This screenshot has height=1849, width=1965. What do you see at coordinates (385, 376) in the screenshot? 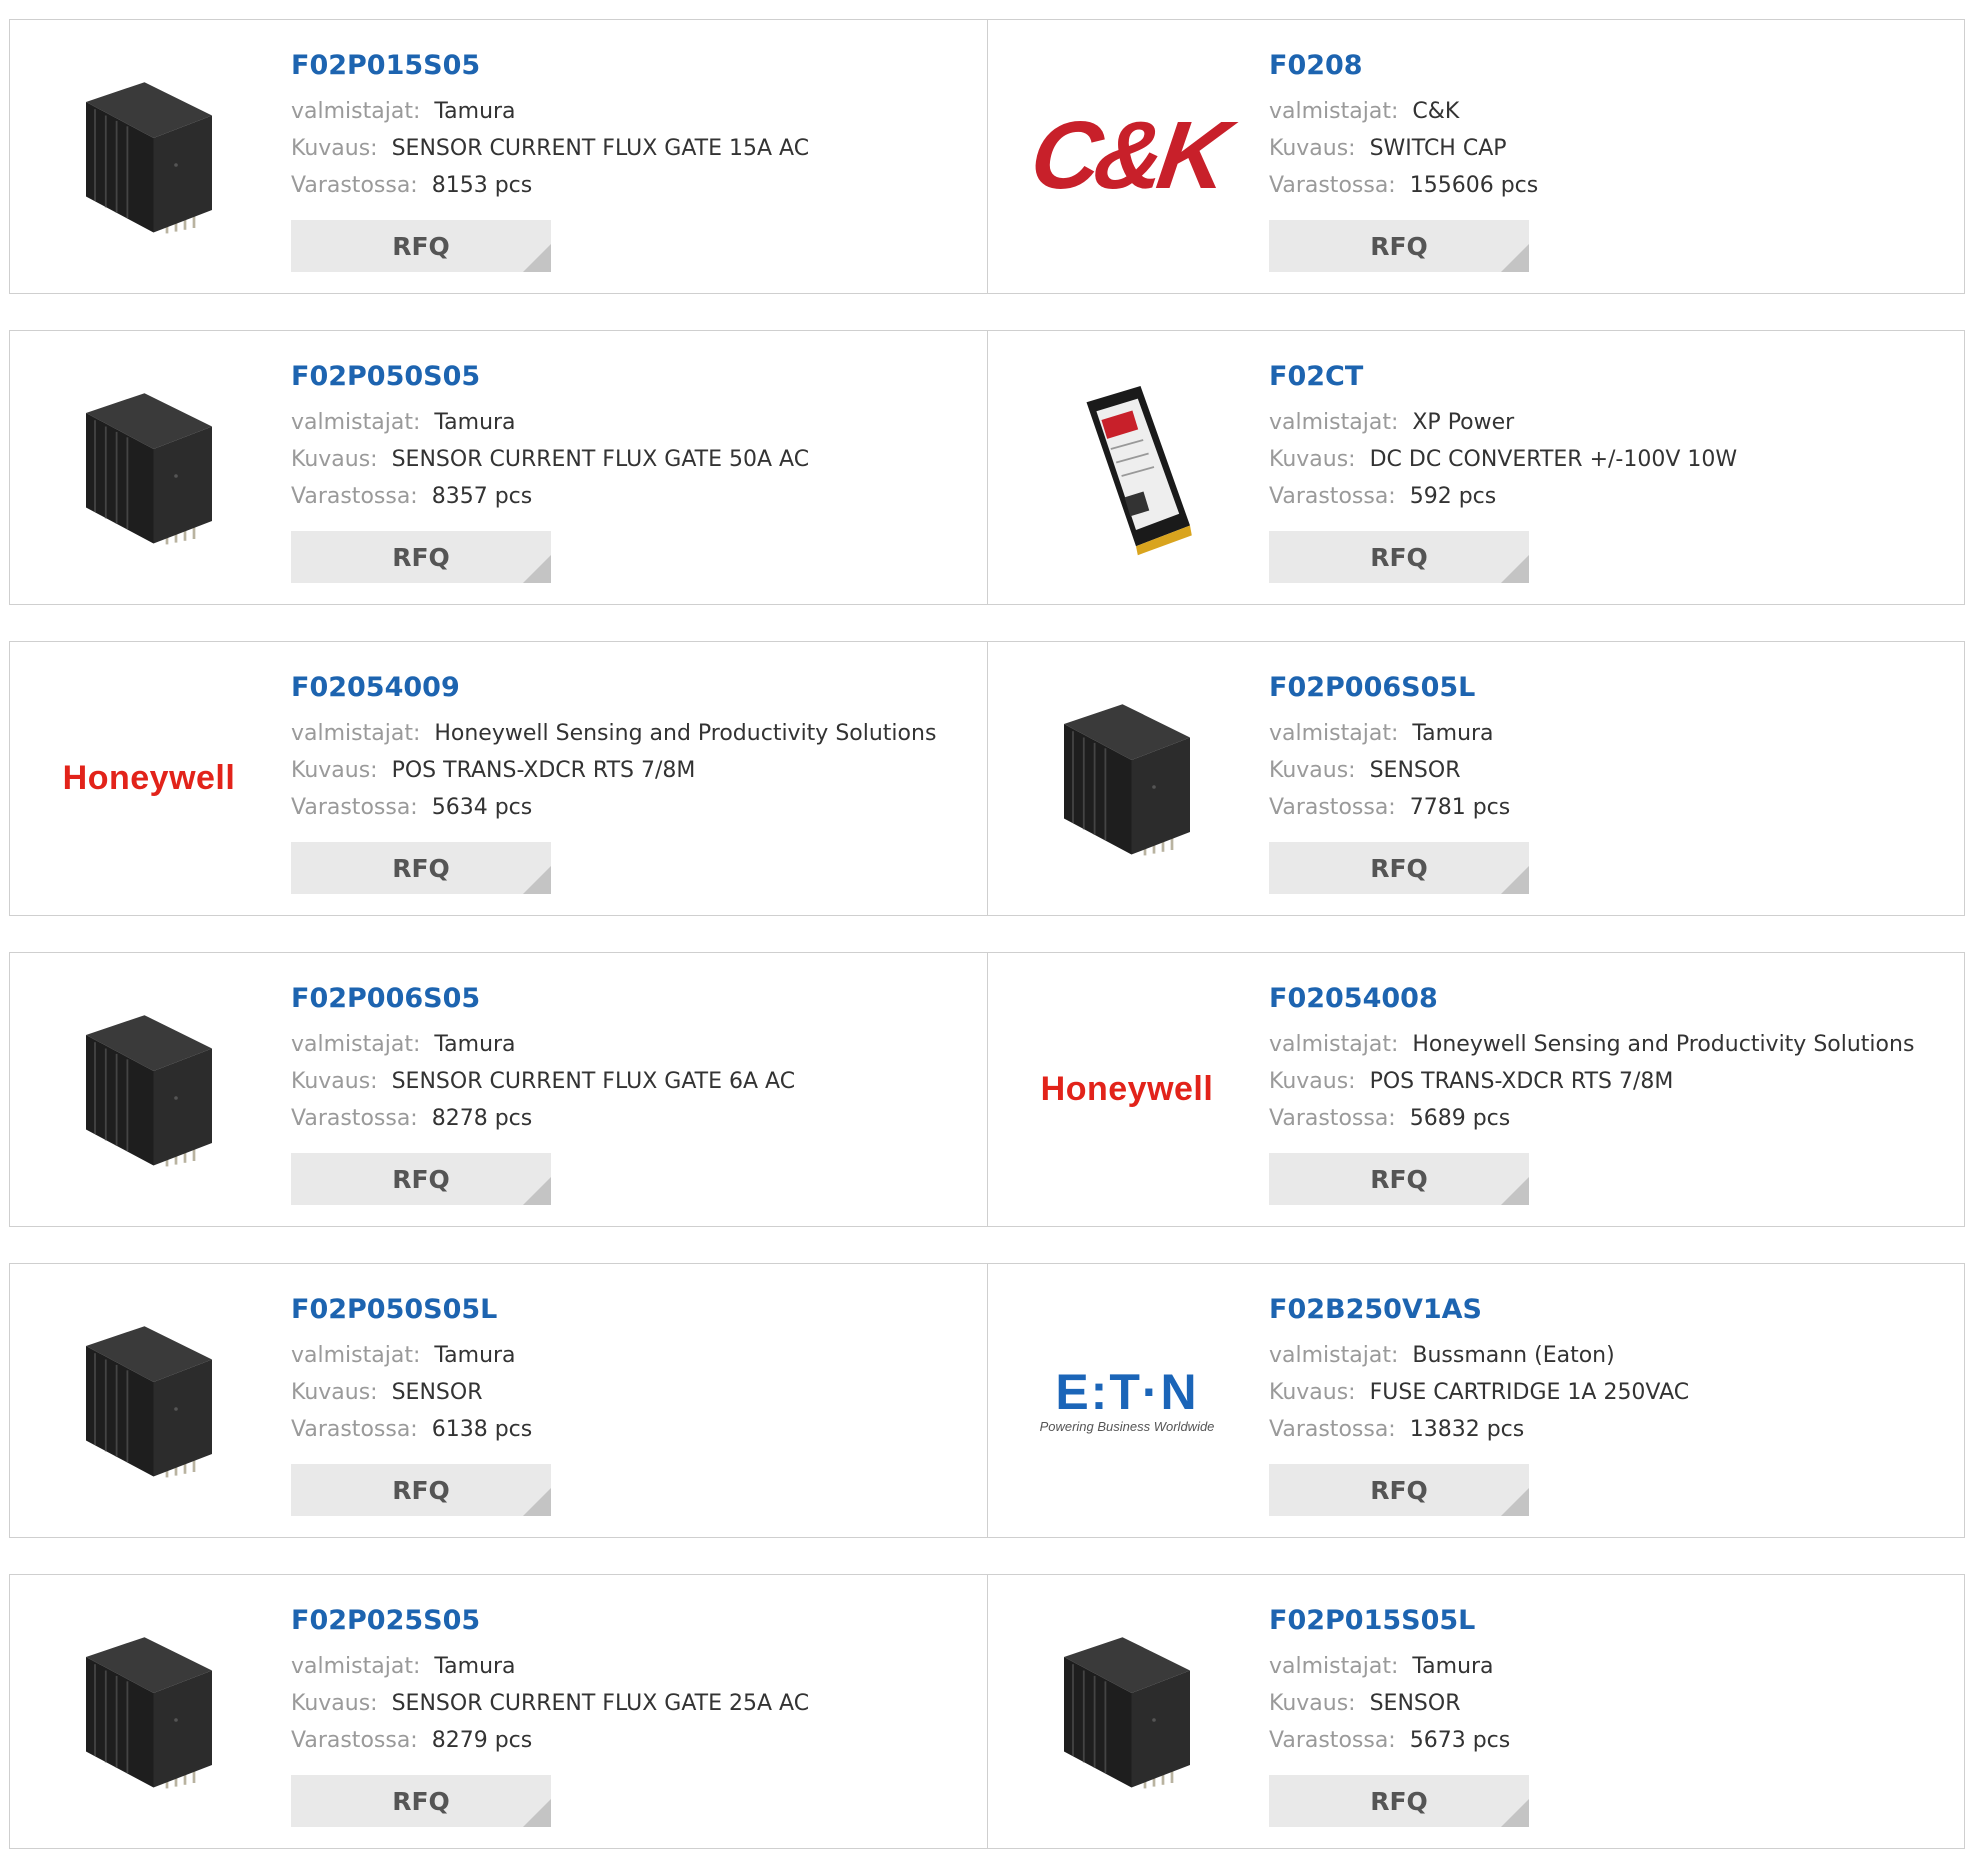
I see `part-number-link: F02P050S05` at bounding box center [385, 376].